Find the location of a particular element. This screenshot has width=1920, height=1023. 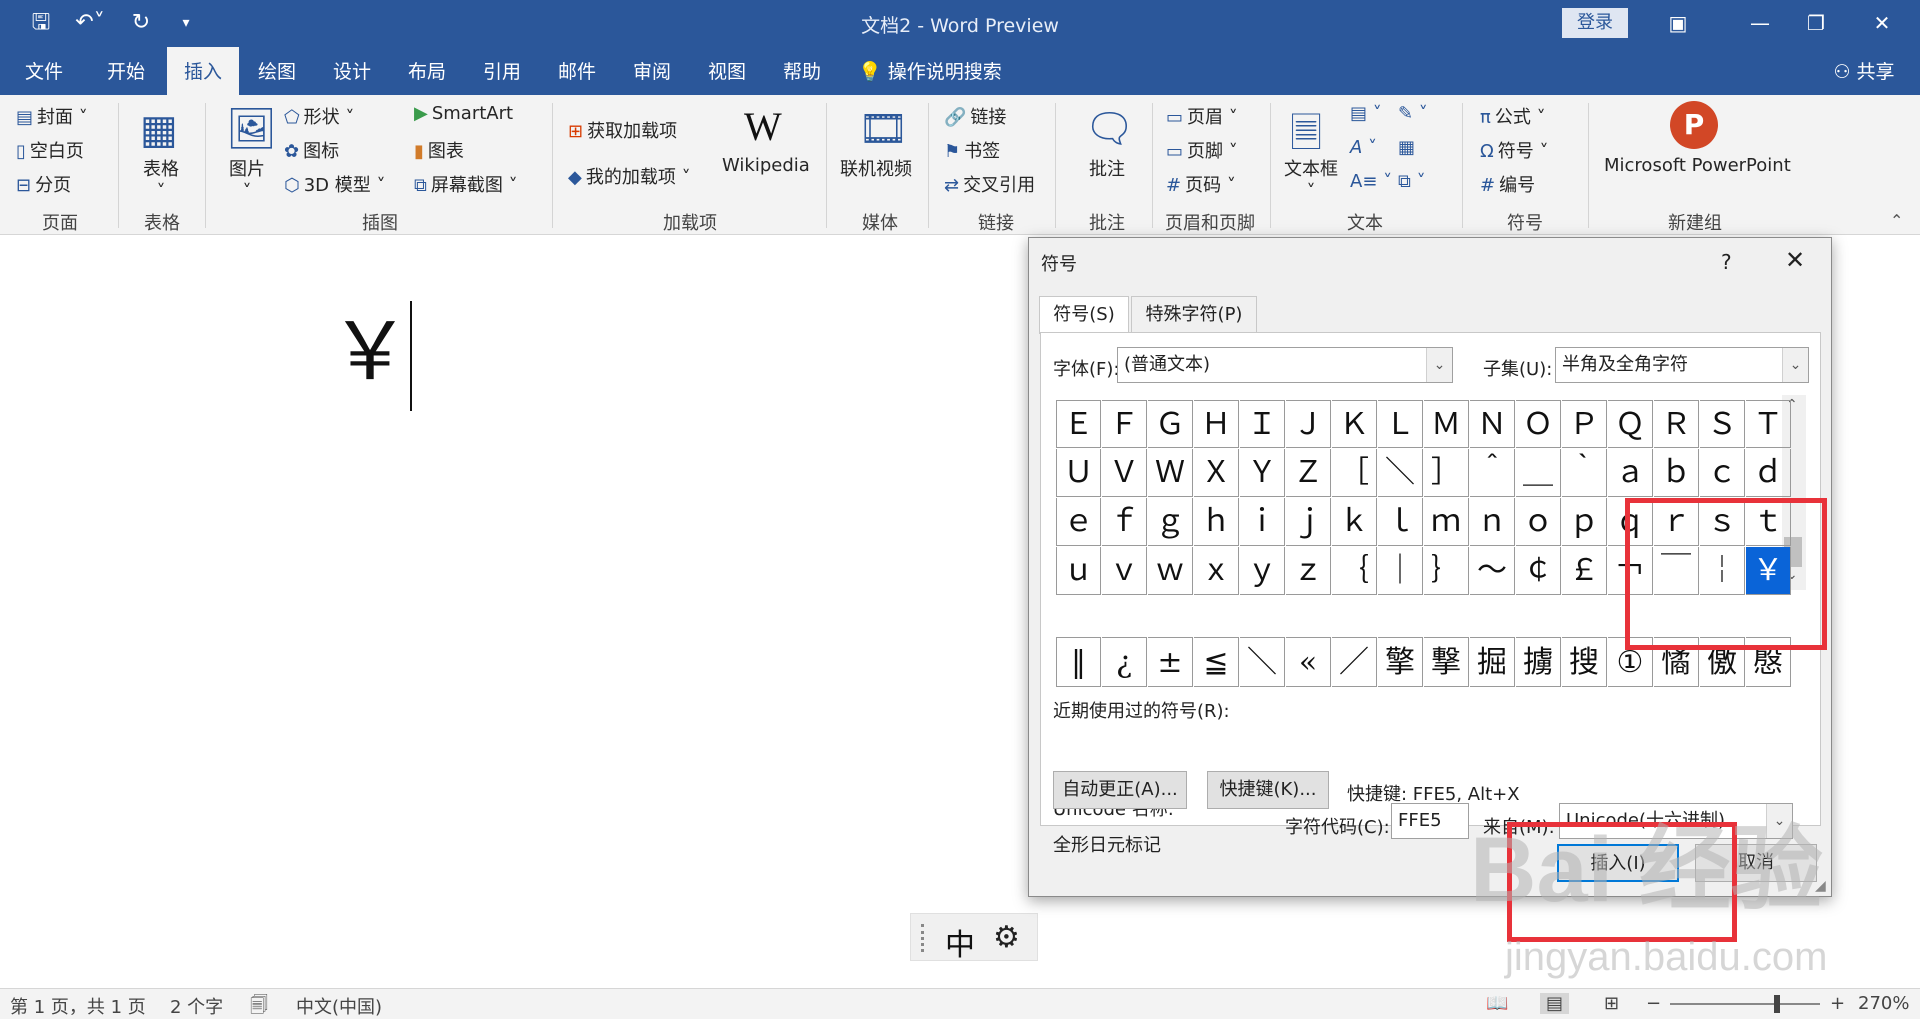

page-break-button: ⊟ 分页 is located at coordinates (43, 184).